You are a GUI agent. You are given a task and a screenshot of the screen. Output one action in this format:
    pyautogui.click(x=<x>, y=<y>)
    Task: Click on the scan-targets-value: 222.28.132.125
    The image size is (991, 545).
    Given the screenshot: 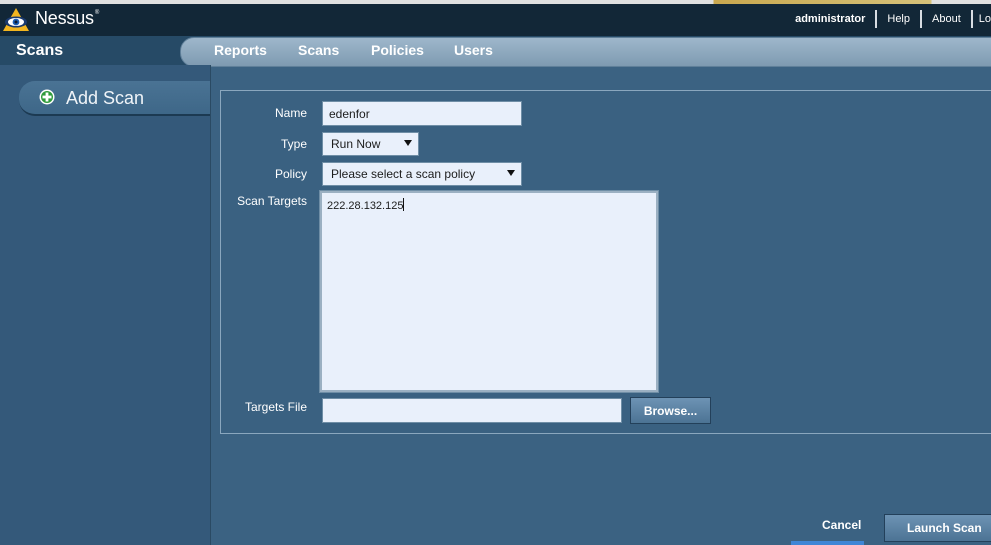 What is the action you would take?
    pyautogui.click(x=365, y=206)
    